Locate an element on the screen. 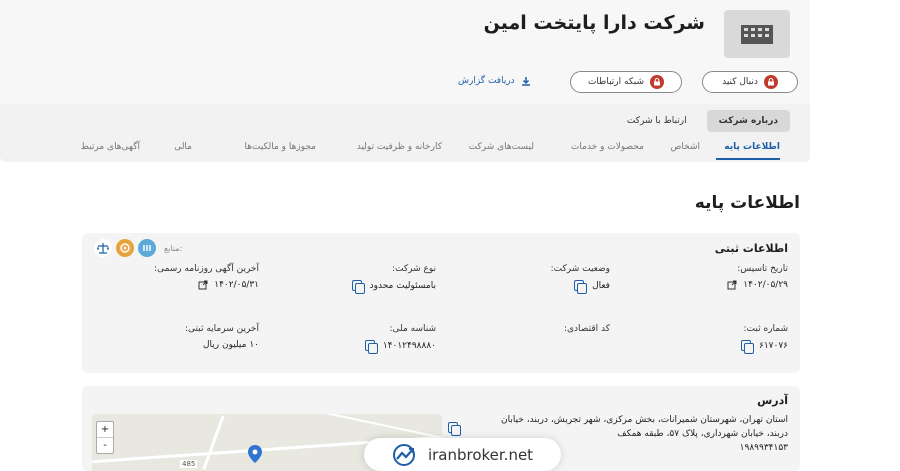  watermark: iranbroker.net is located at coordinates (462, 454).